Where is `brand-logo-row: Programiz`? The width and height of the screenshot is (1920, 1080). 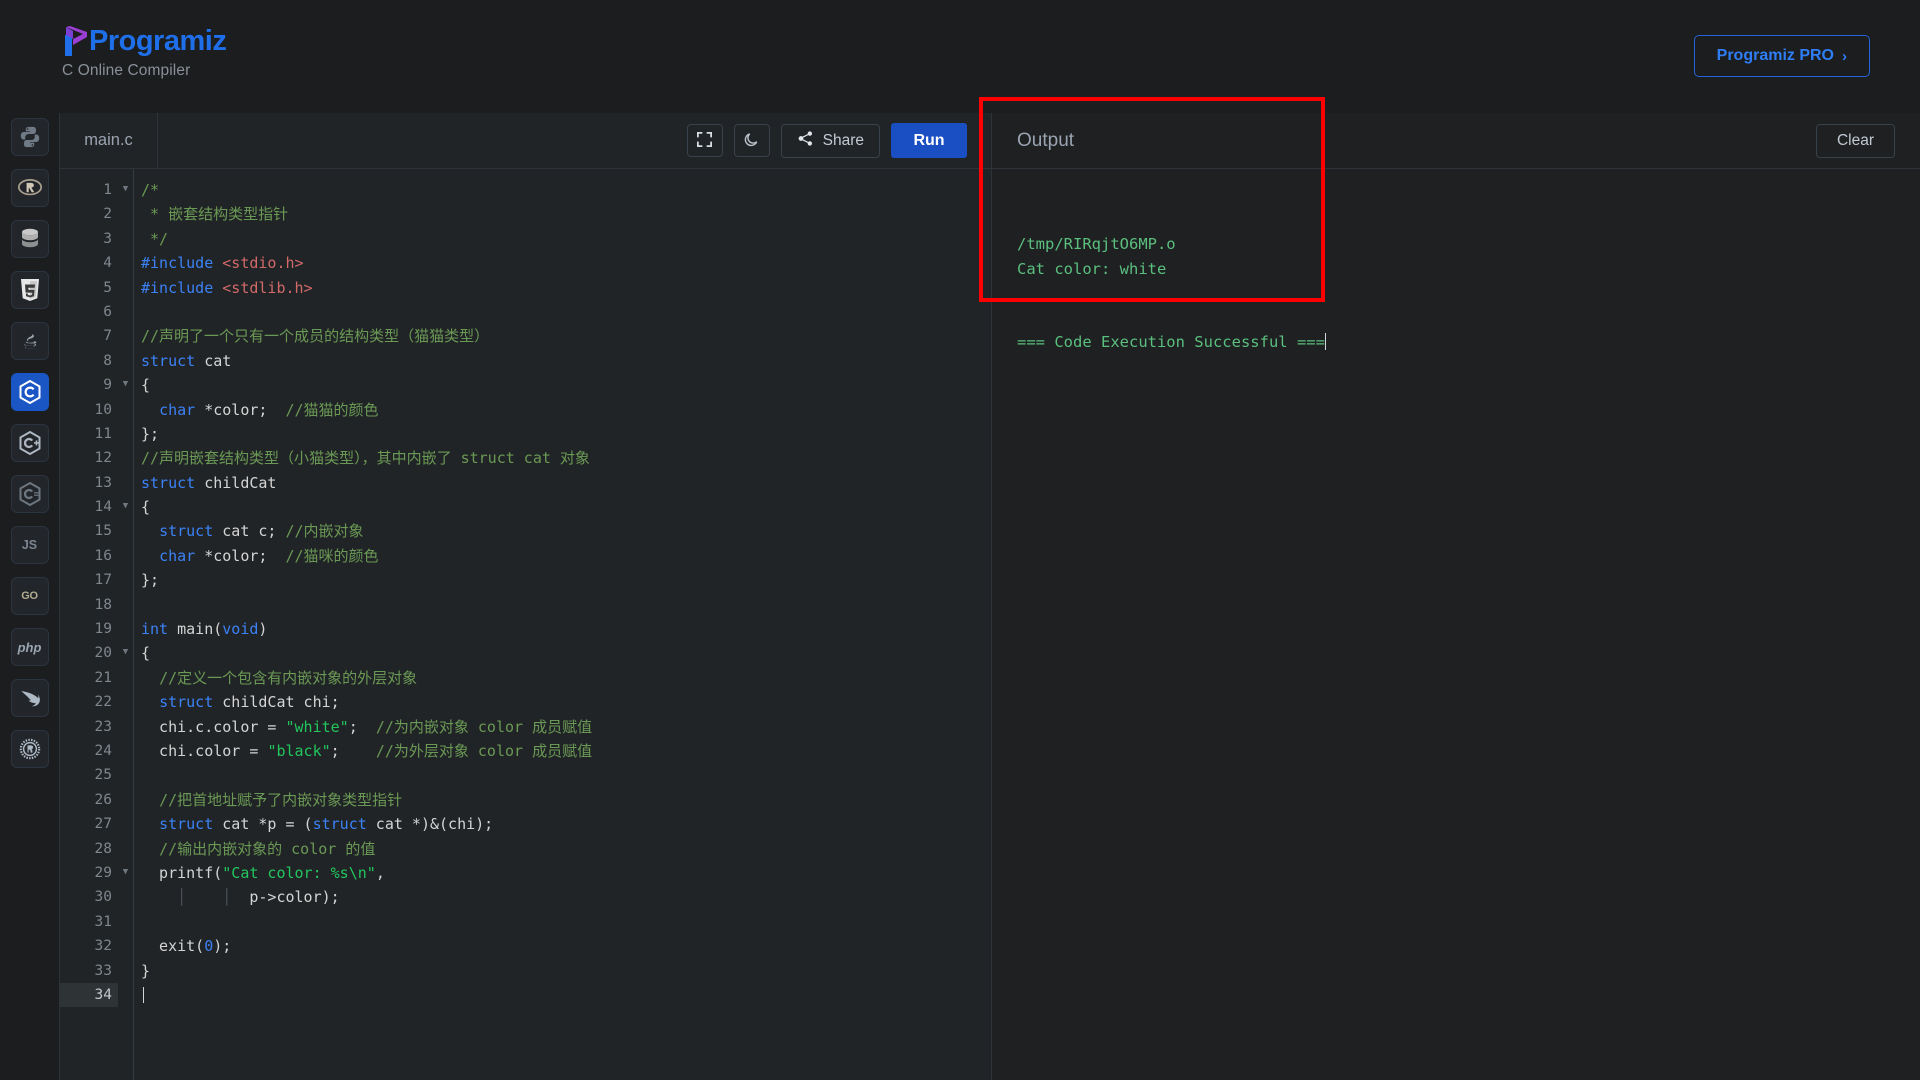 brand-logo-row: Programiz is located at coordinates (144, 39).